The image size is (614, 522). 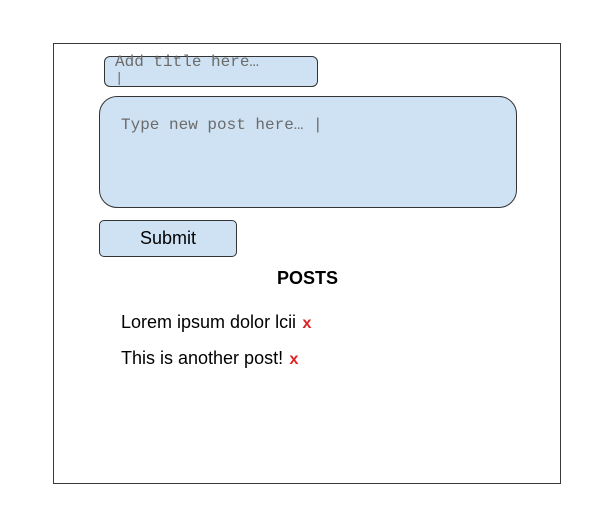 I want to click on text-cursor: |, so click(x=119, y=79).